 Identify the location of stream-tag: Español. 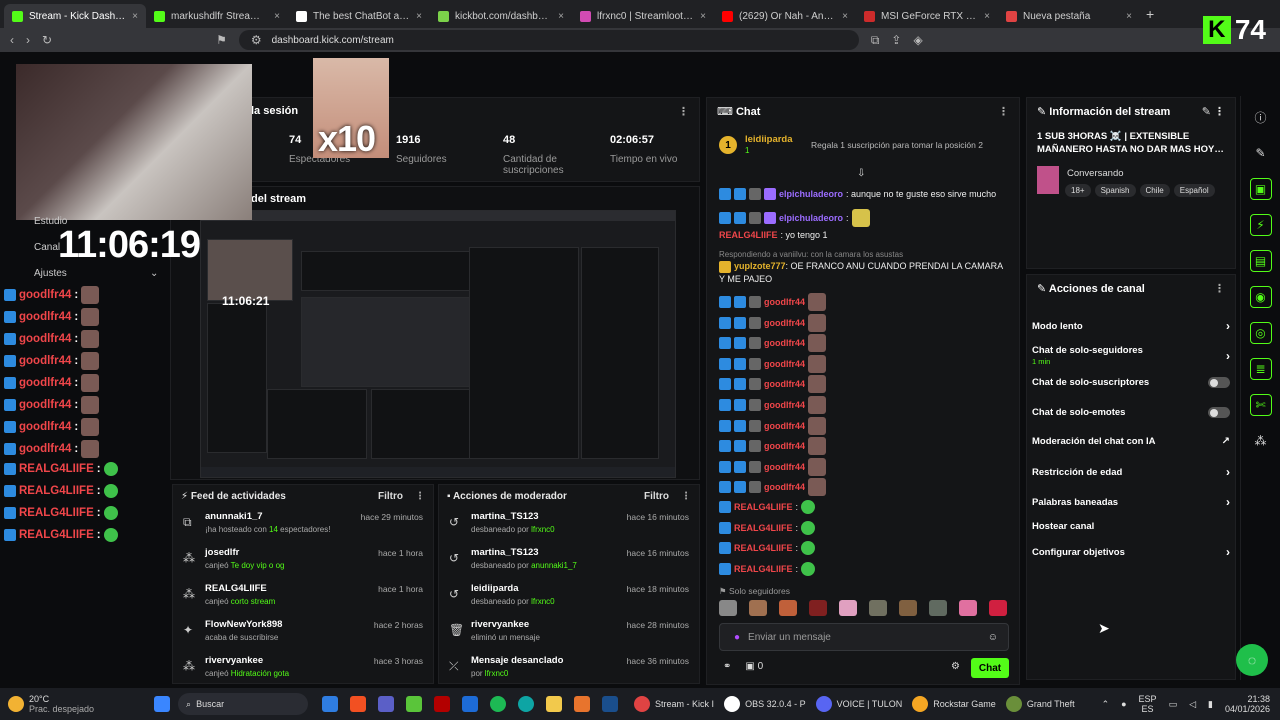
(1194, 190).